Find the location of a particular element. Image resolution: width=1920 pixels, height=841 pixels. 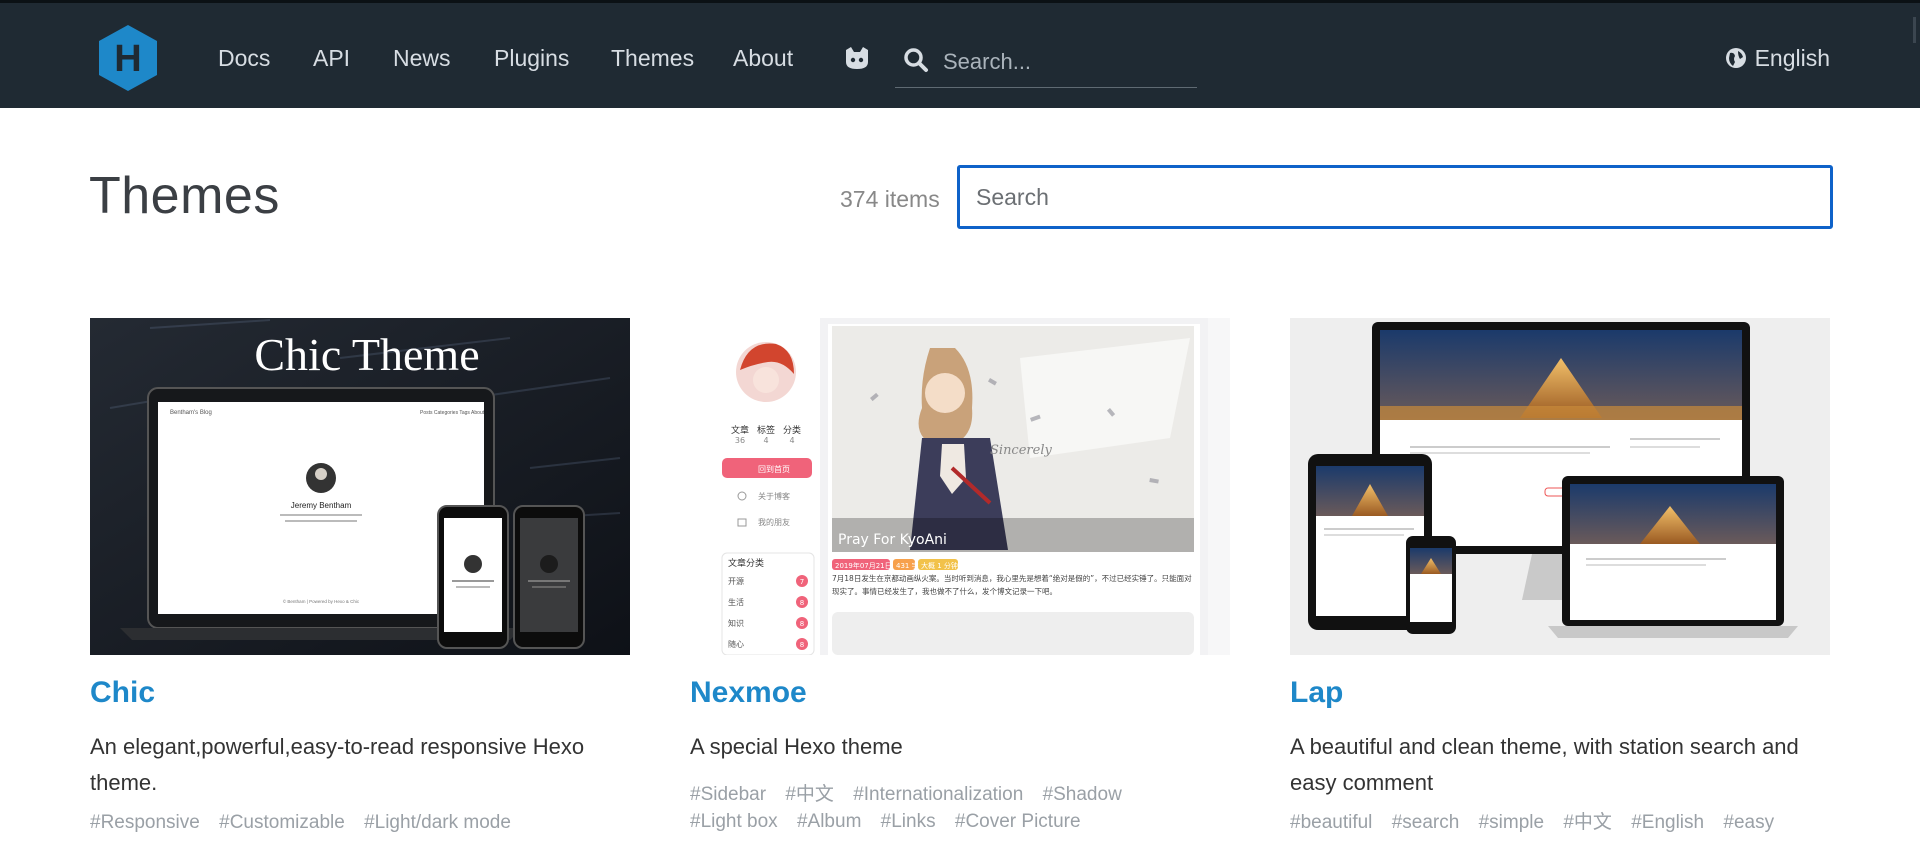

lap-preview-image is located at coordinates (1560, 486).